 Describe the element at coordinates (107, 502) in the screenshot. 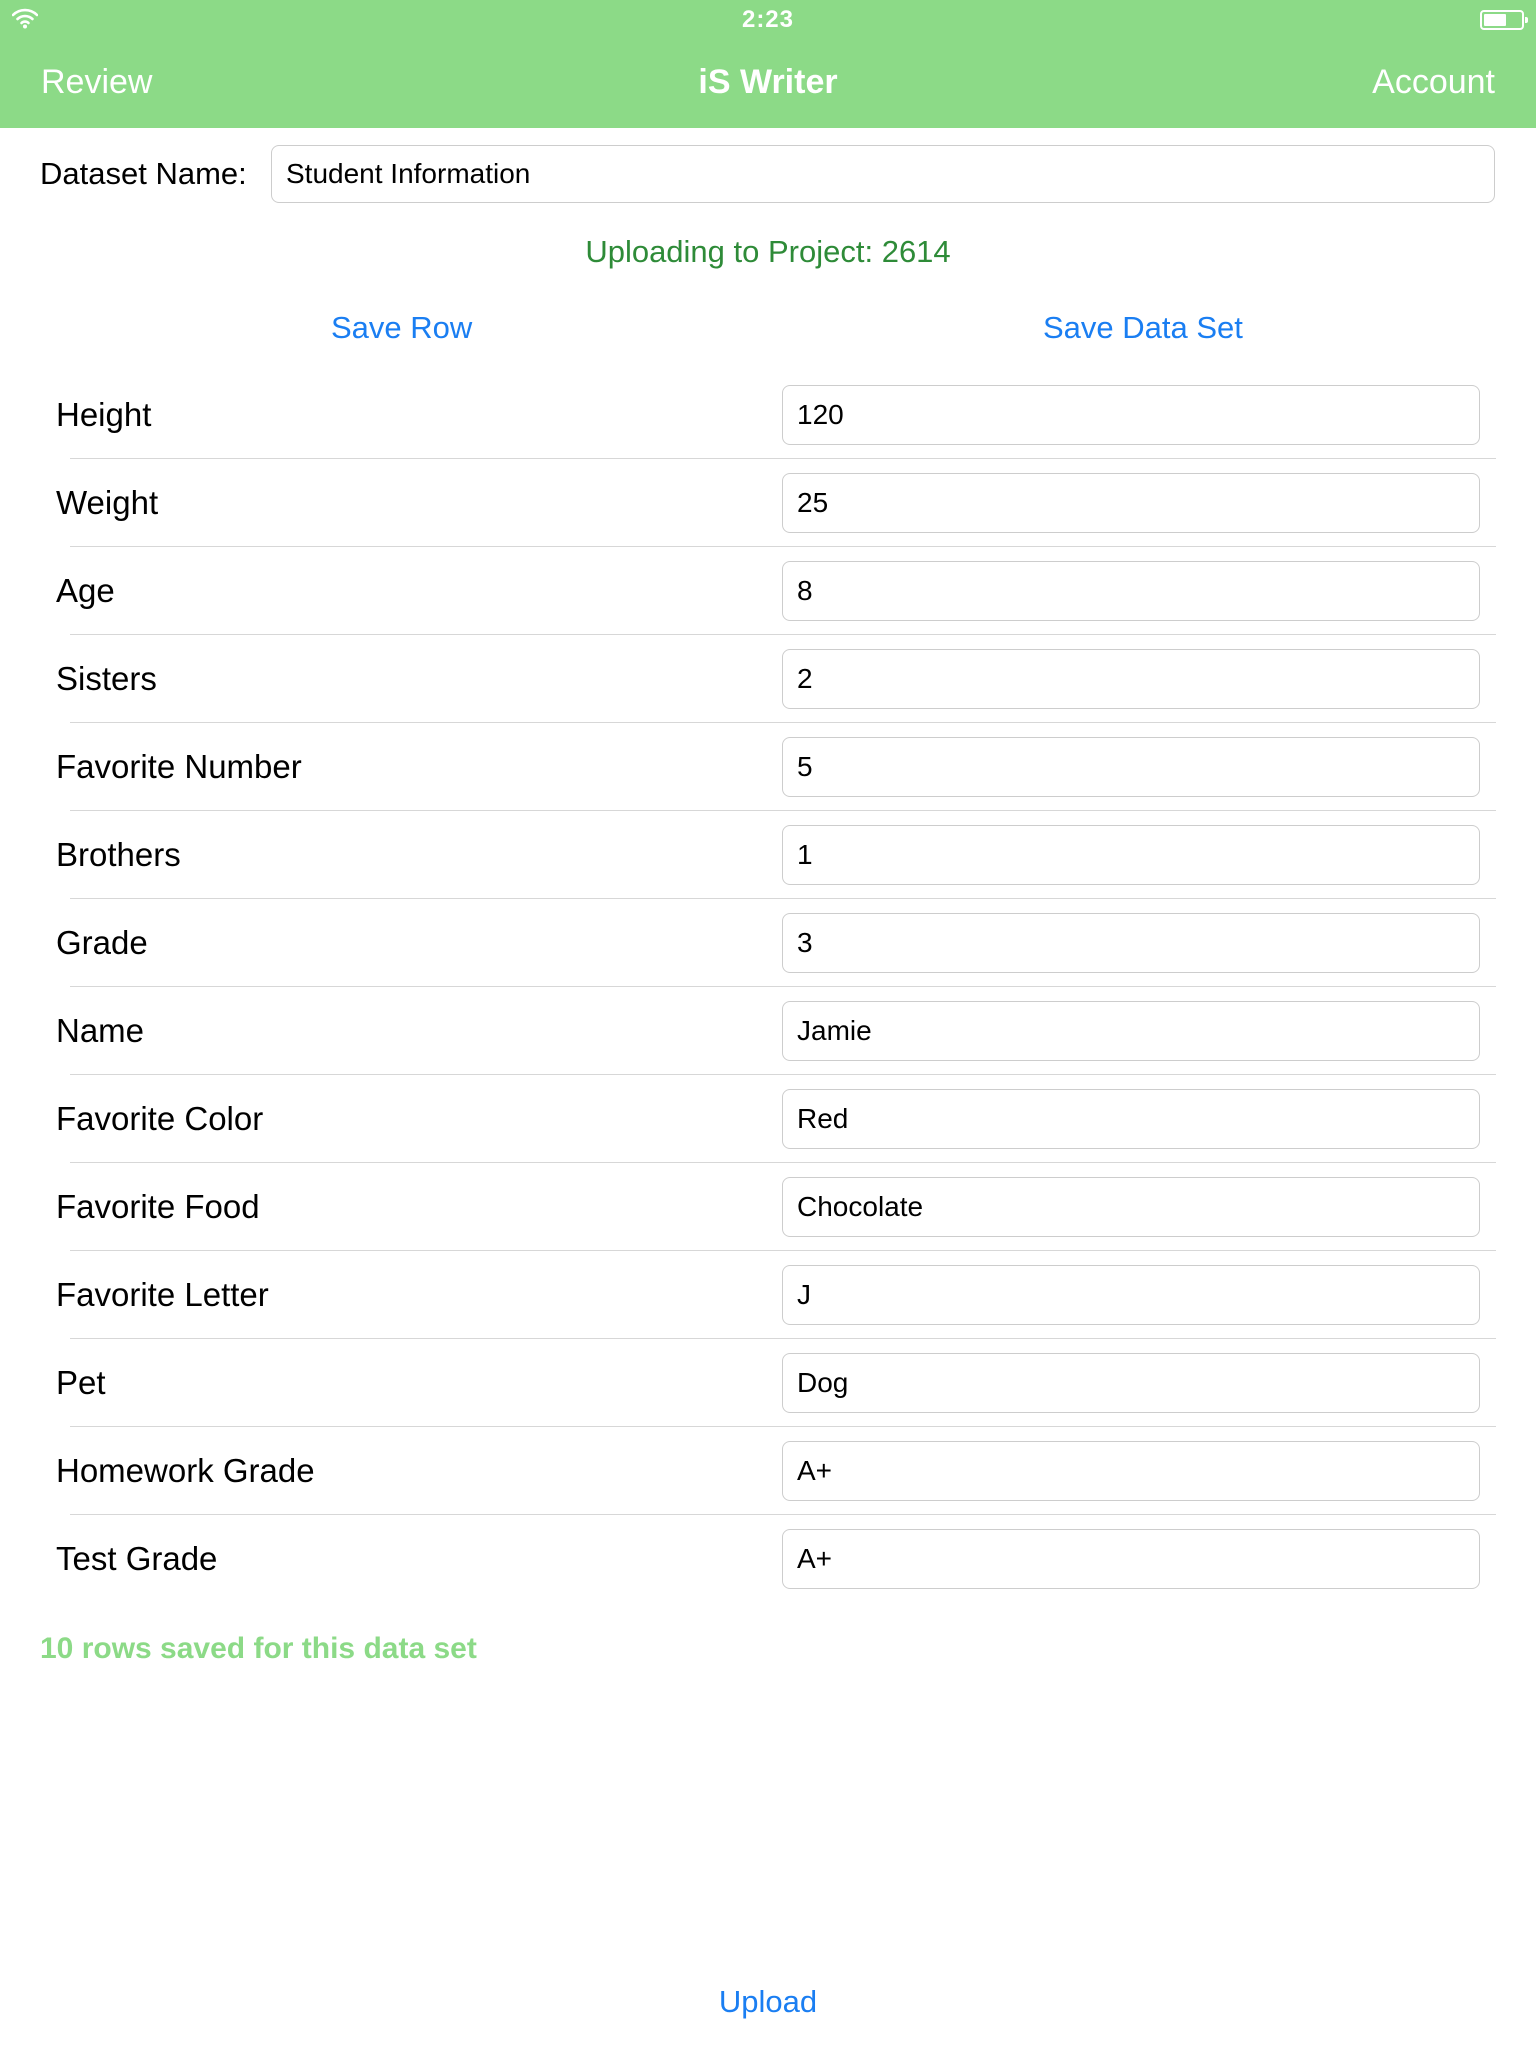

I see `field-label: Weight` at that location.